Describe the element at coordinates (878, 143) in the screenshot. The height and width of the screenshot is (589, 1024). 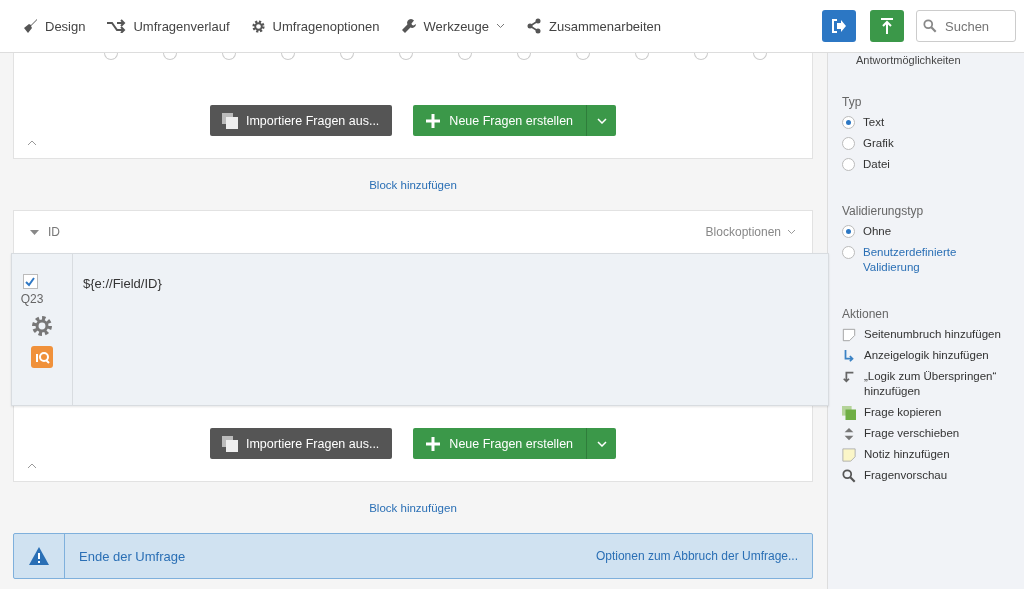
I see `radio-label: Grafik` at that location.